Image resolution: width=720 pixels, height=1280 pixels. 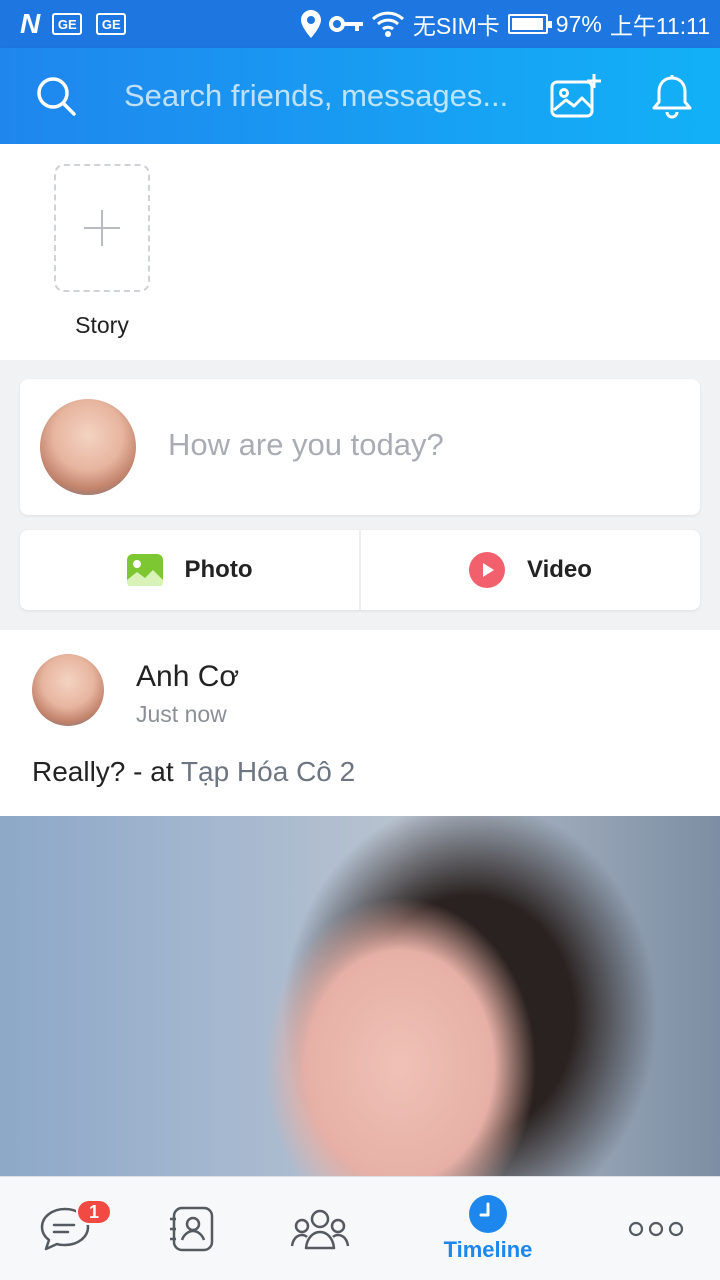 I want to click on video-icon, so click(x=487, y=570).